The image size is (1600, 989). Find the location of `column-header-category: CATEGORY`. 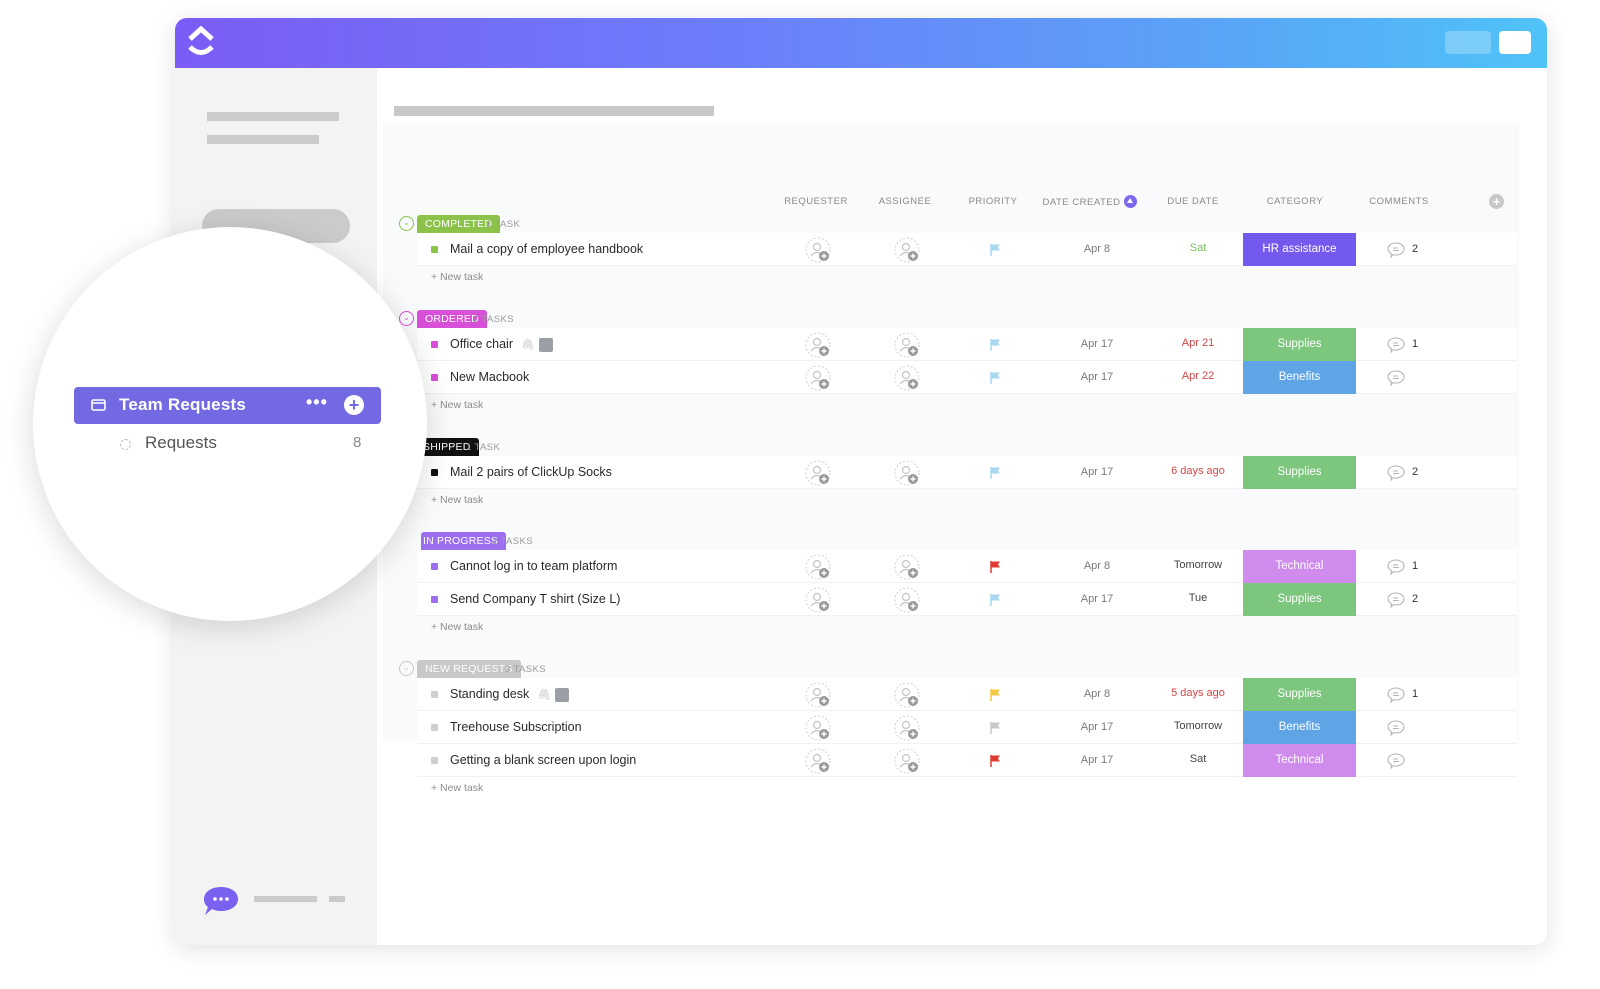

column-header-category: CATEGORY is located at coordinates (1295, 201).